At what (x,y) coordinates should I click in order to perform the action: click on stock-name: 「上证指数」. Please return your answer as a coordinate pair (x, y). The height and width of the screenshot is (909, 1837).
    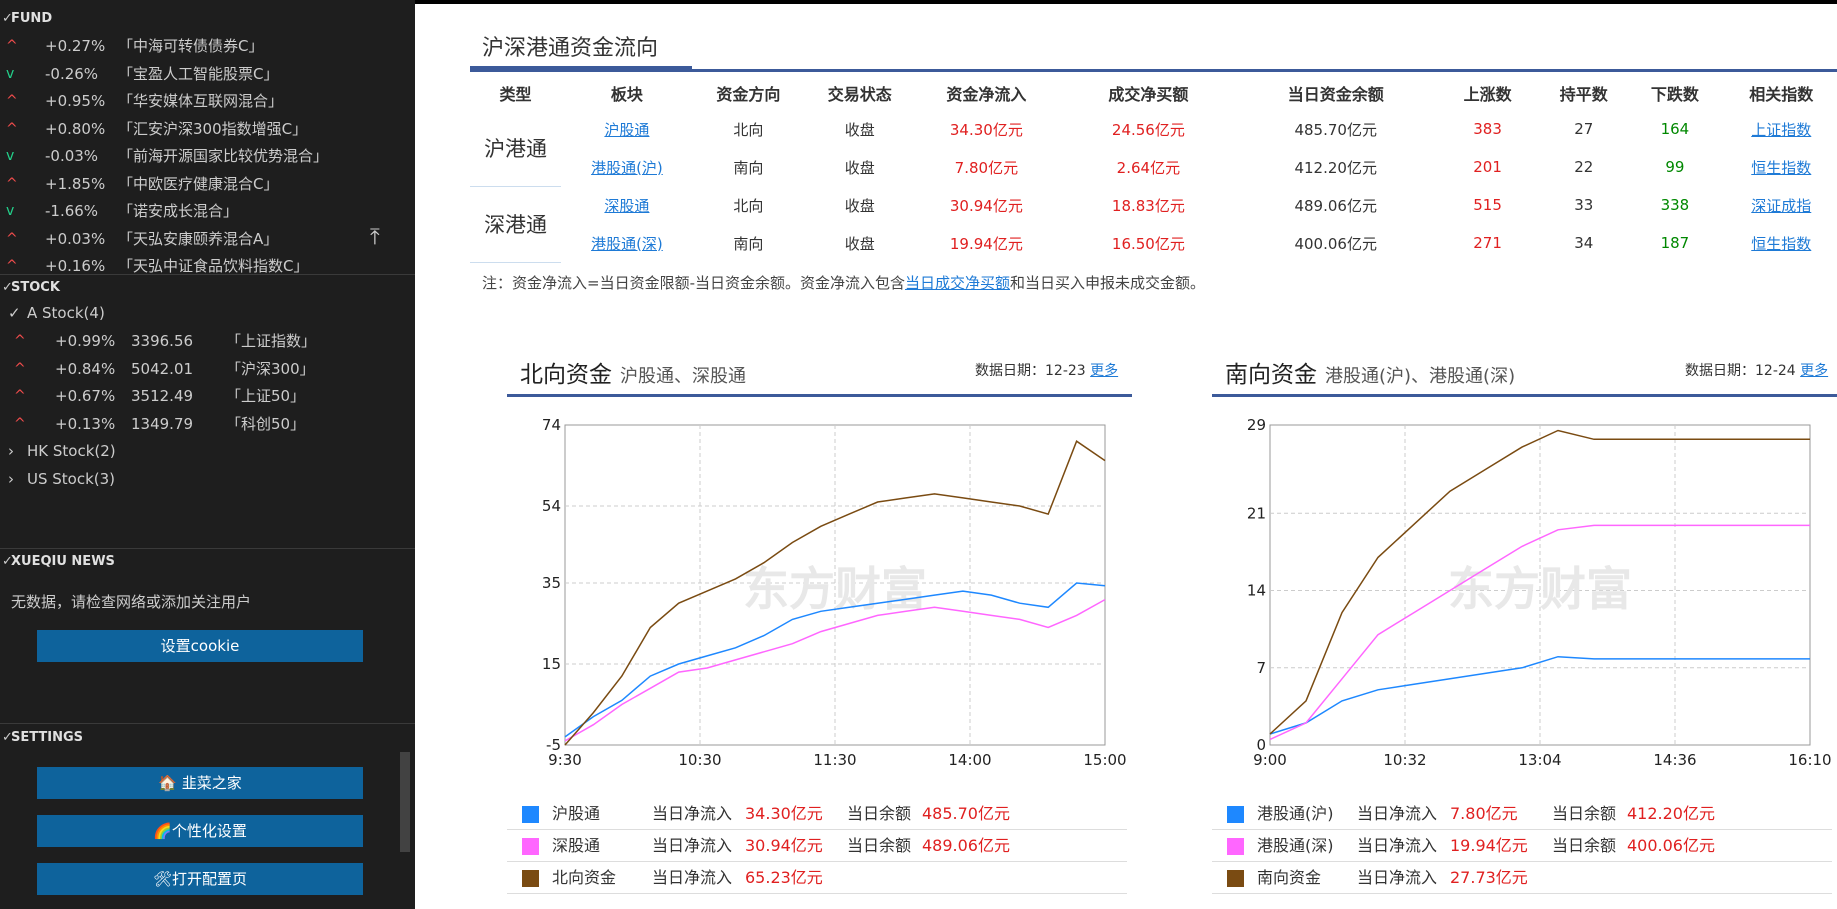
    Looking at the image, I should click on (271, 341).